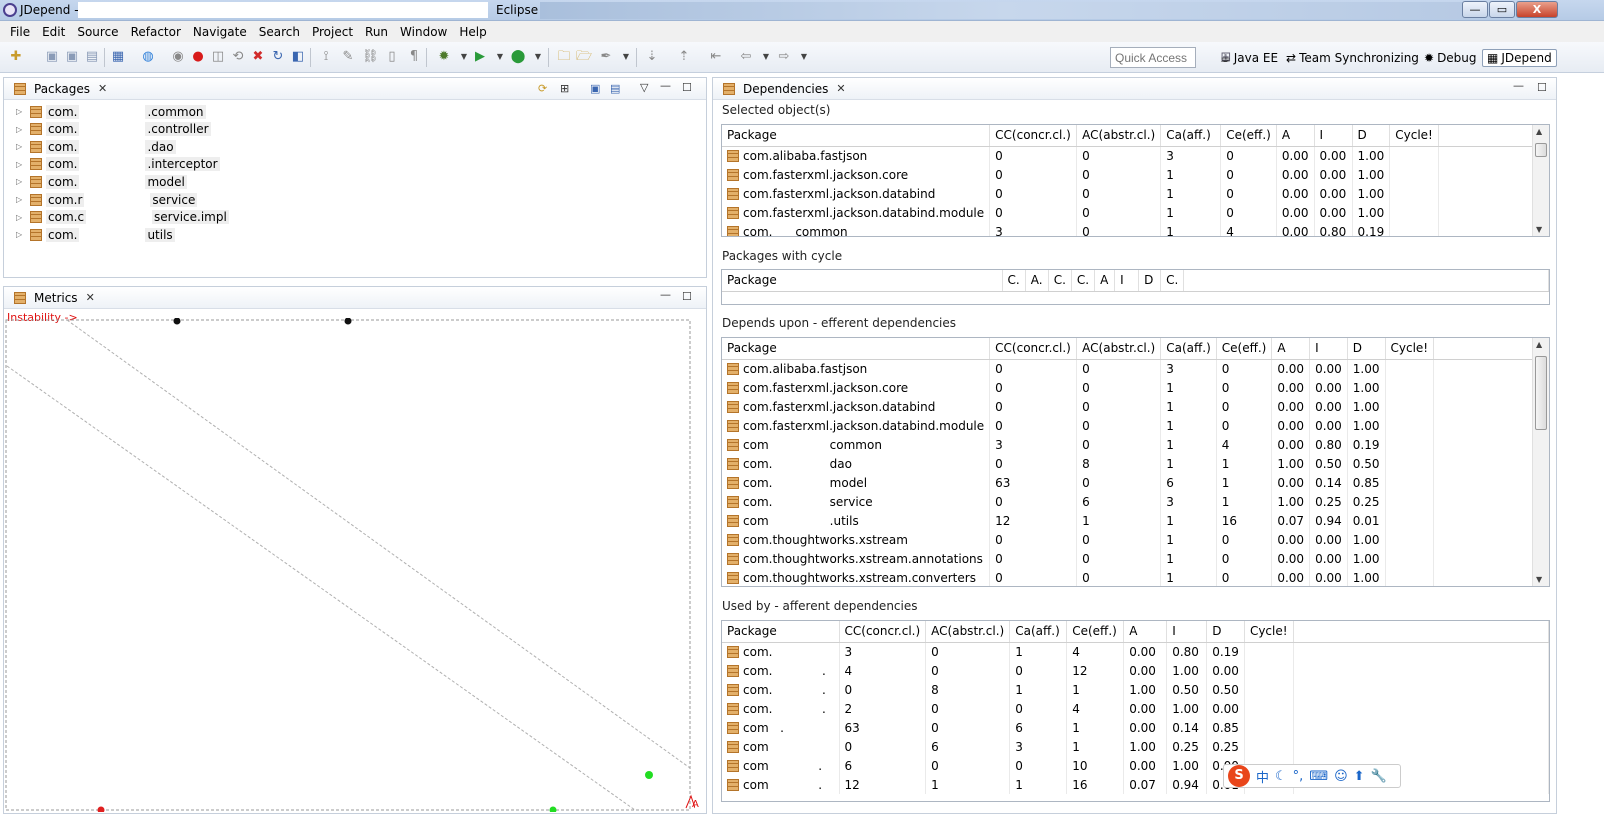  Describe the element at coordinates (1033, 136) in the screenshot. I see `column-header: CC(concr.cl.)` at that location.